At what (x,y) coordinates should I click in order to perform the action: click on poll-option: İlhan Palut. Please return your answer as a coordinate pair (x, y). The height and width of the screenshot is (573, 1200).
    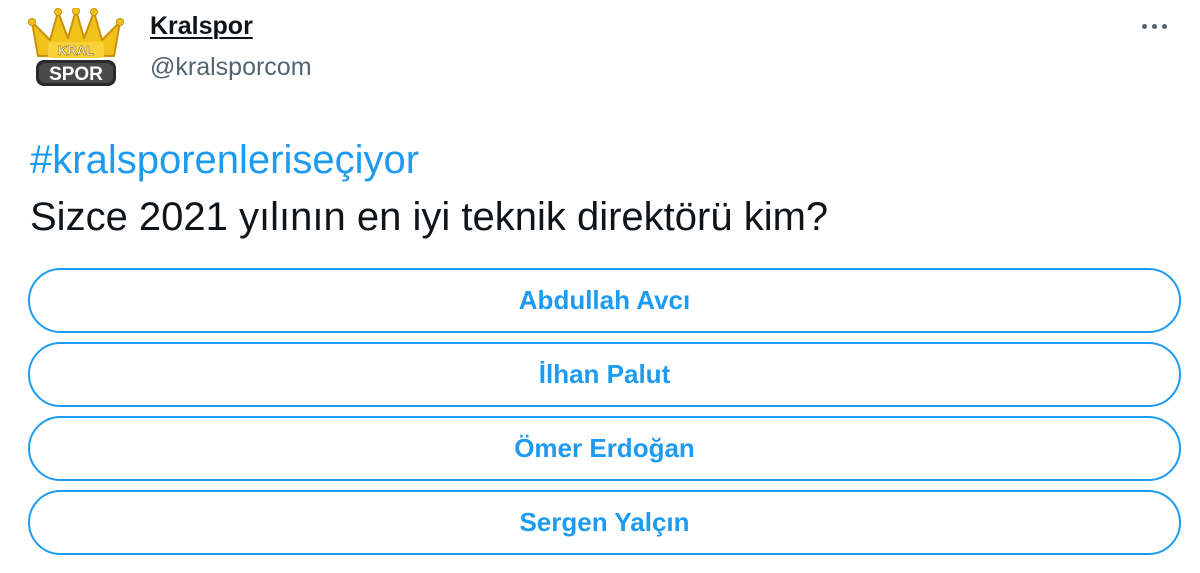
    Looking at the image, I should click on (604, 374).